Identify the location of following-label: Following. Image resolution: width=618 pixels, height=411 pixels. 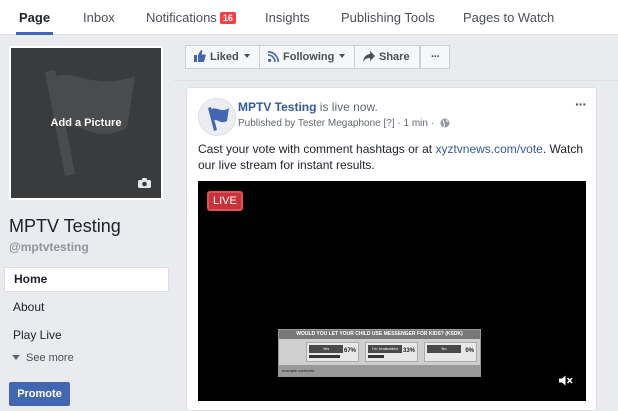
(309, 57).